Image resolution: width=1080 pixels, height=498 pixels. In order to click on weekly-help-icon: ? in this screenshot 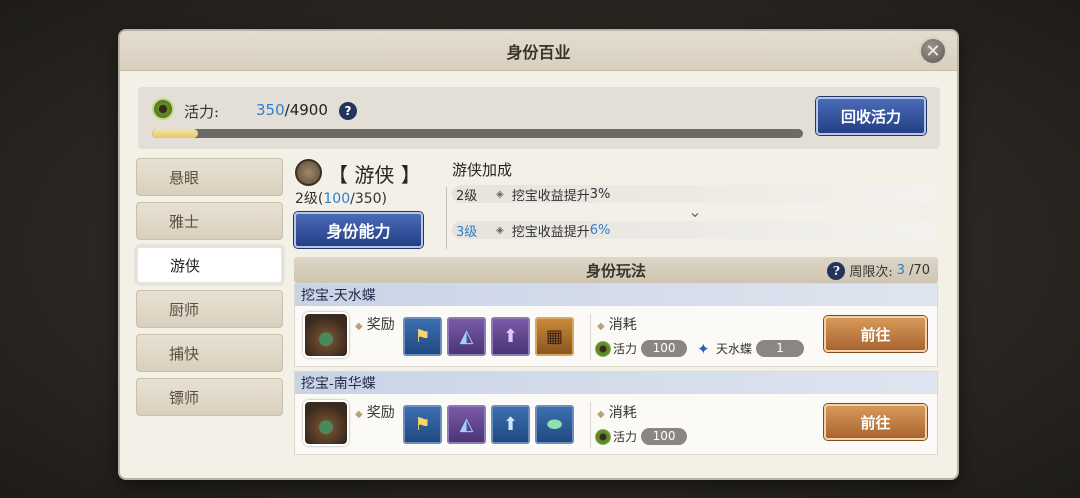, I will do `click(836, 270)`.